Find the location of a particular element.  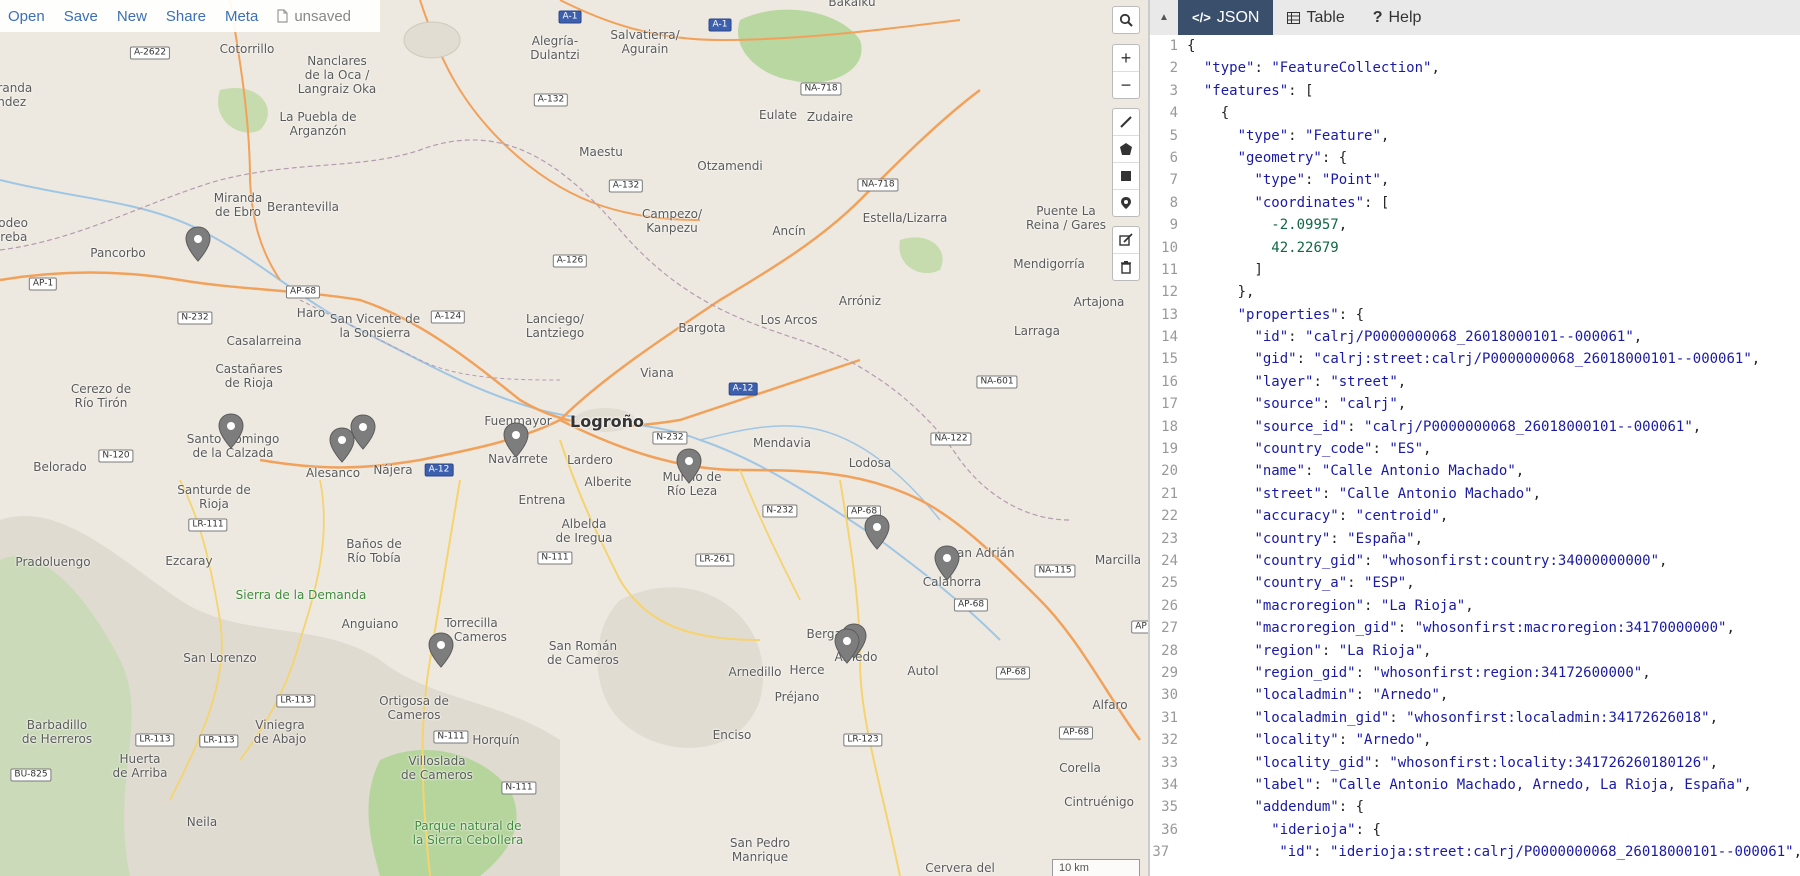

meta-button: Meta is located at coordinates (241, 16).